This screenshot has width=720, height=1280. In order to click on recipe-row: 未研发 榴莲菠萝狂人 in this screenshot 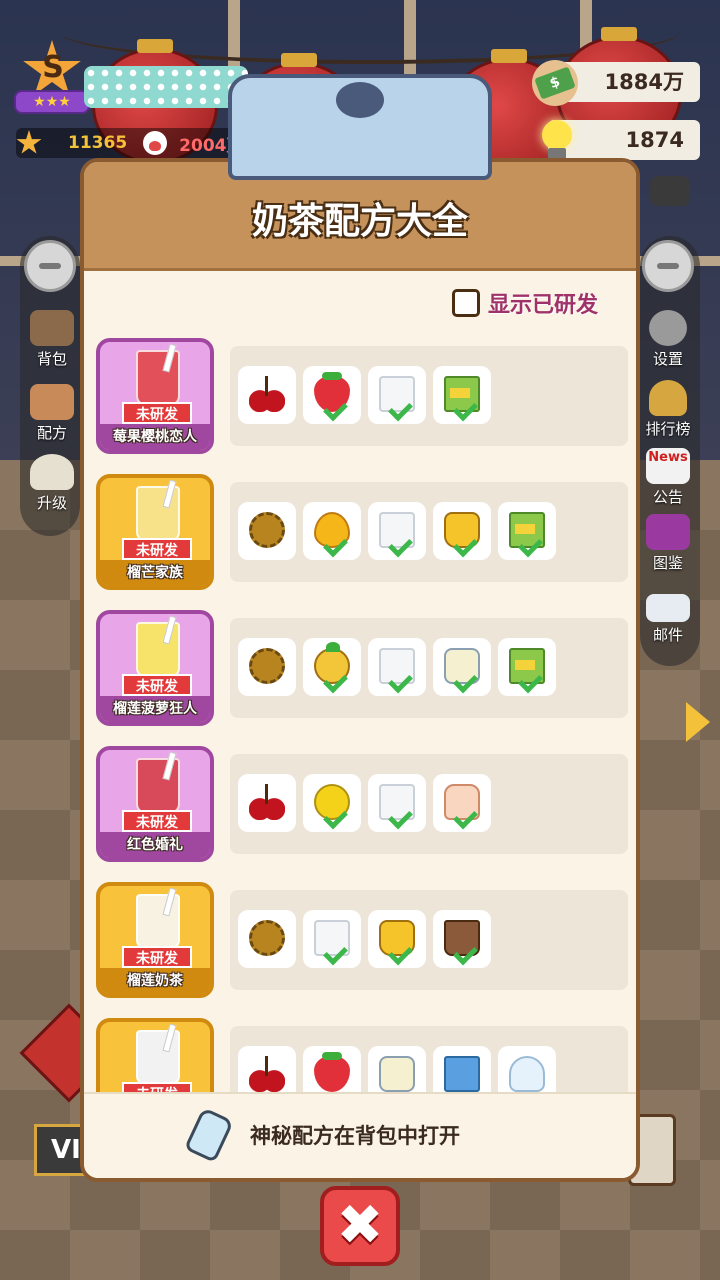, I will do `click(360, 670)`.